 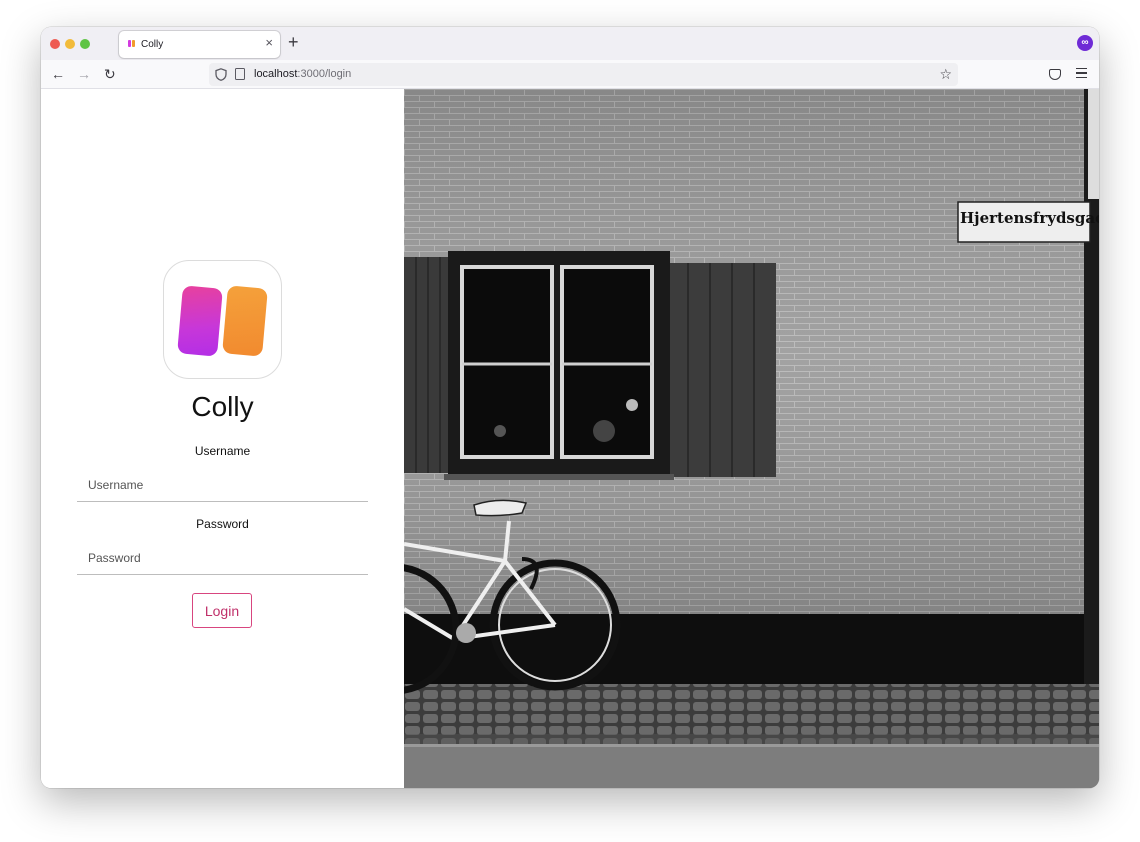 What do you see at coordinates (55, 44) in the screenshot?
I see `close-window-button` at bounding box center [55, 44].